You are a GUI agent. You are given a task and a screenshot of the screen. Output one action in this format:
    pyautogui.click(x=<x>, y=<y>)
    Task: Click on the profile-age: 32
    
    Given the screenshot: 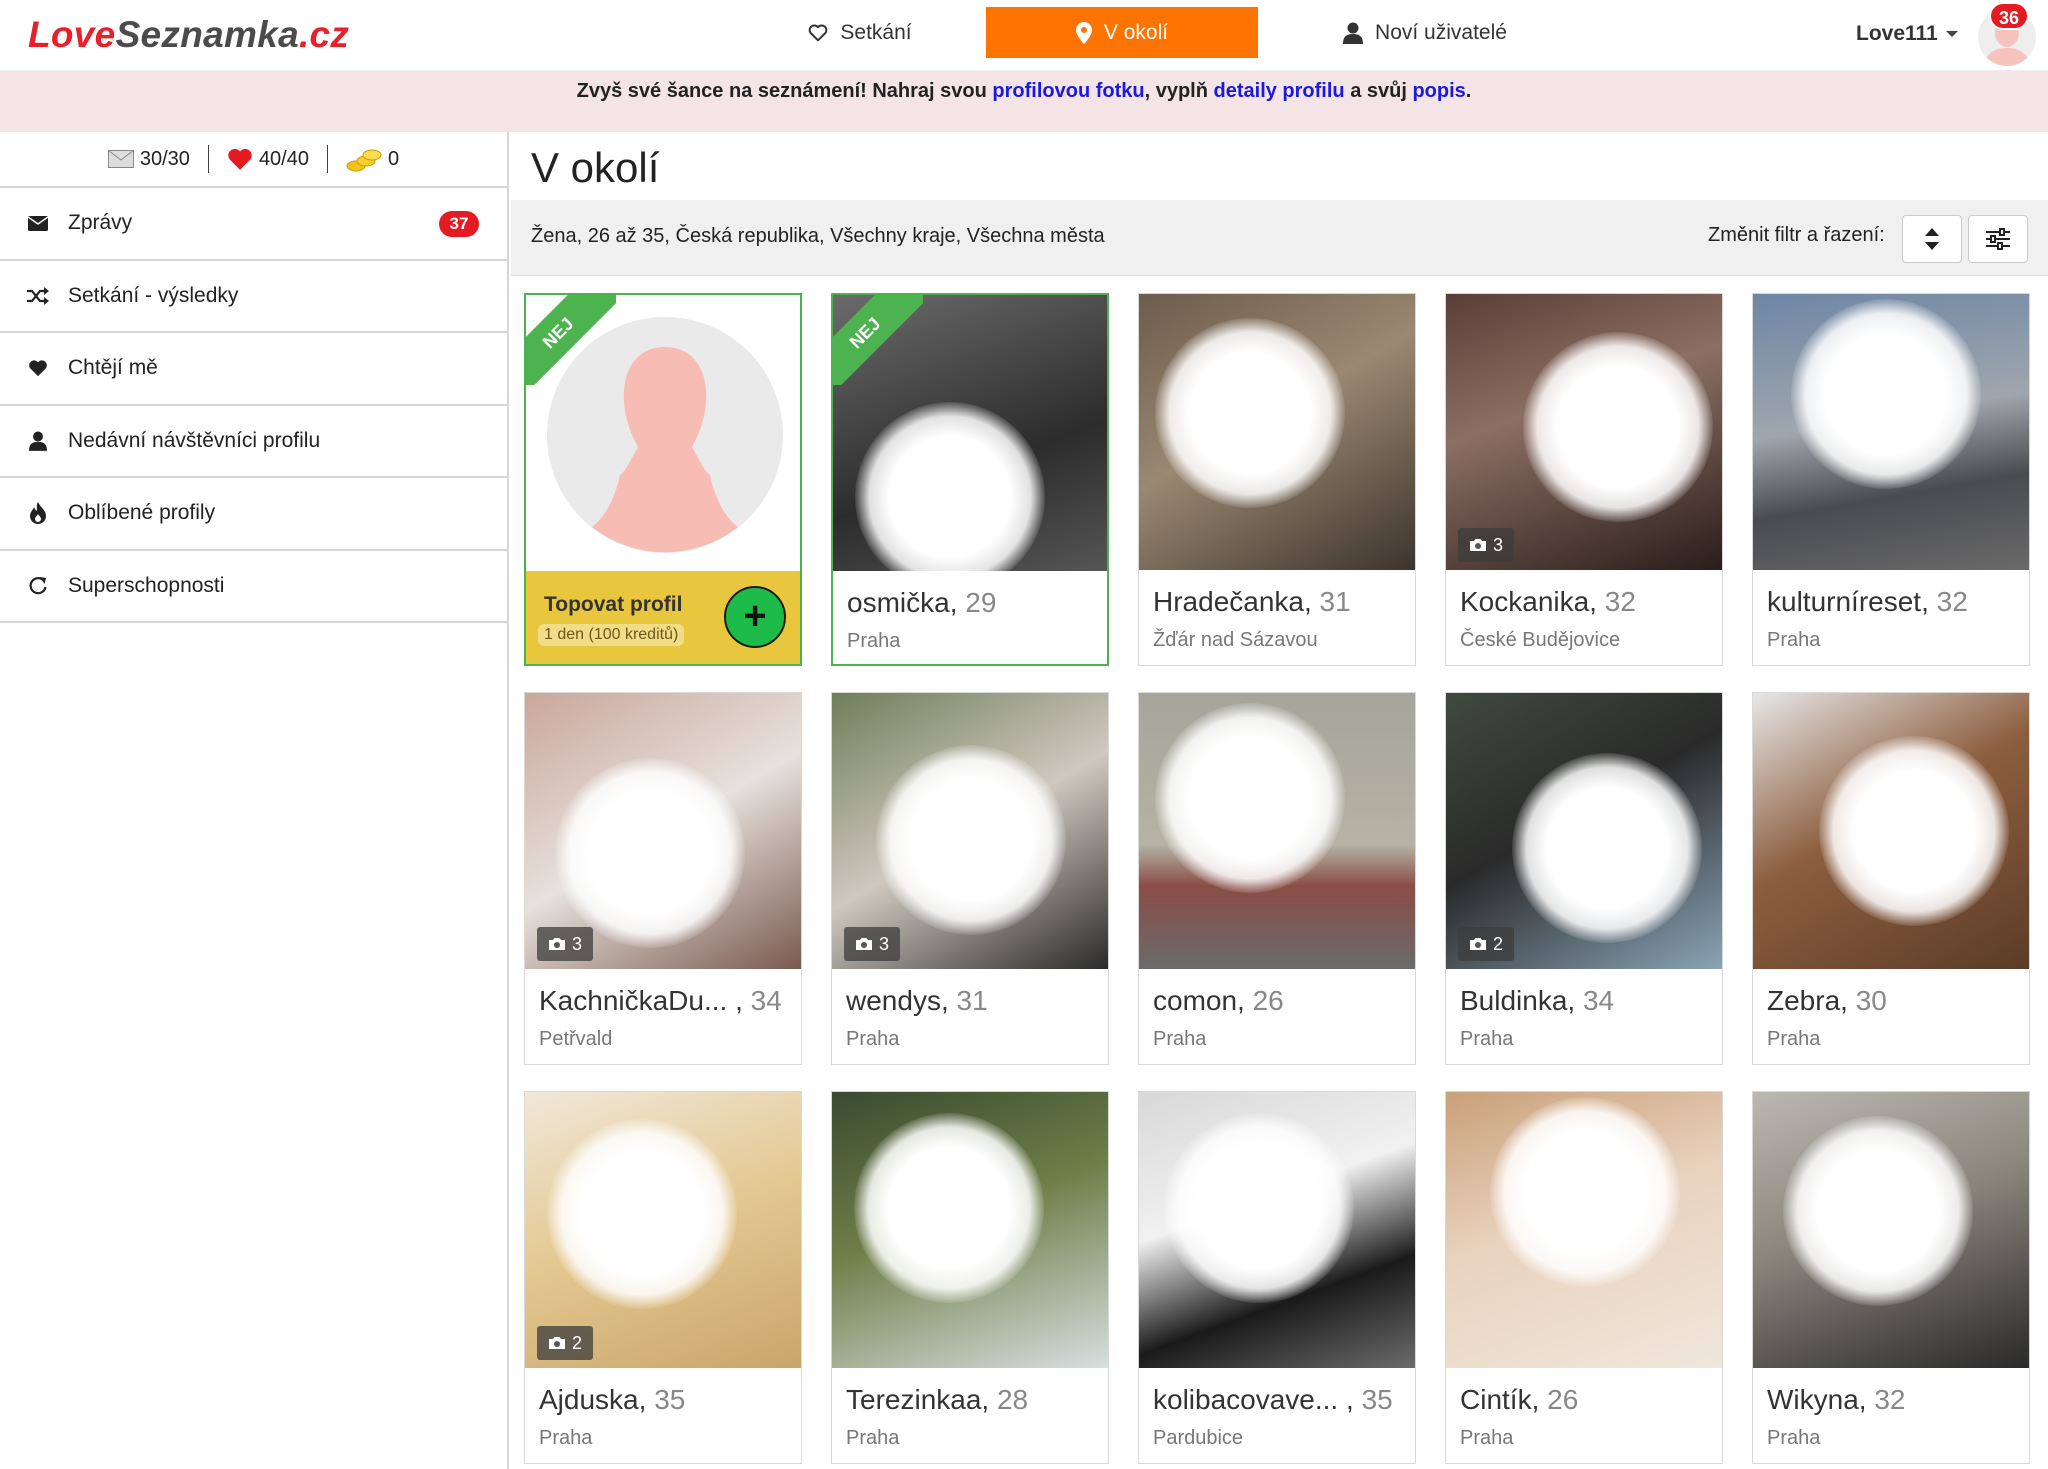 What is the action you would take?
    pyautogui.click(x=1952, y=601)
    